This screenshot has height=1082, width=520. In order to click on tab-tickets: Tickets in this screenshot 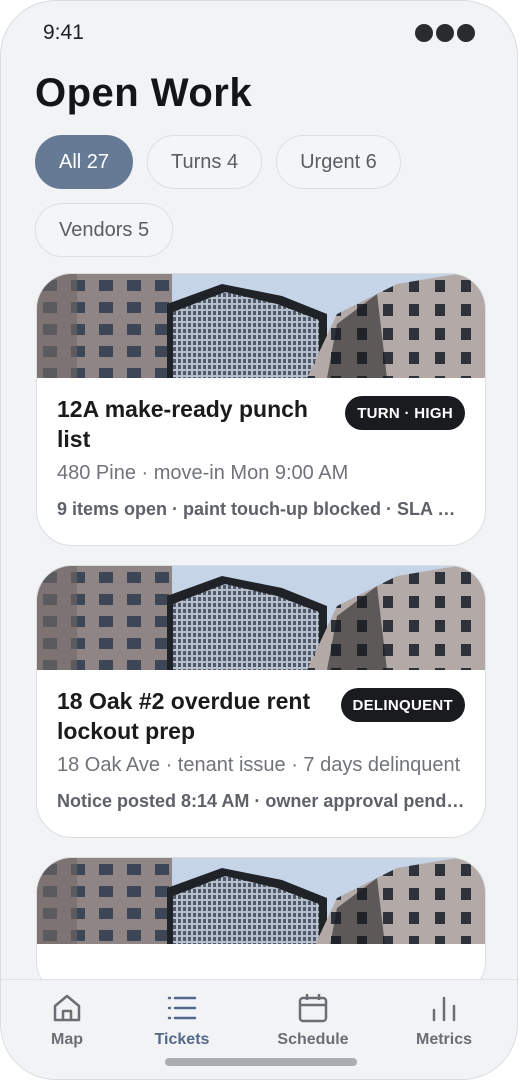, I will do `click(182, 1019)`.